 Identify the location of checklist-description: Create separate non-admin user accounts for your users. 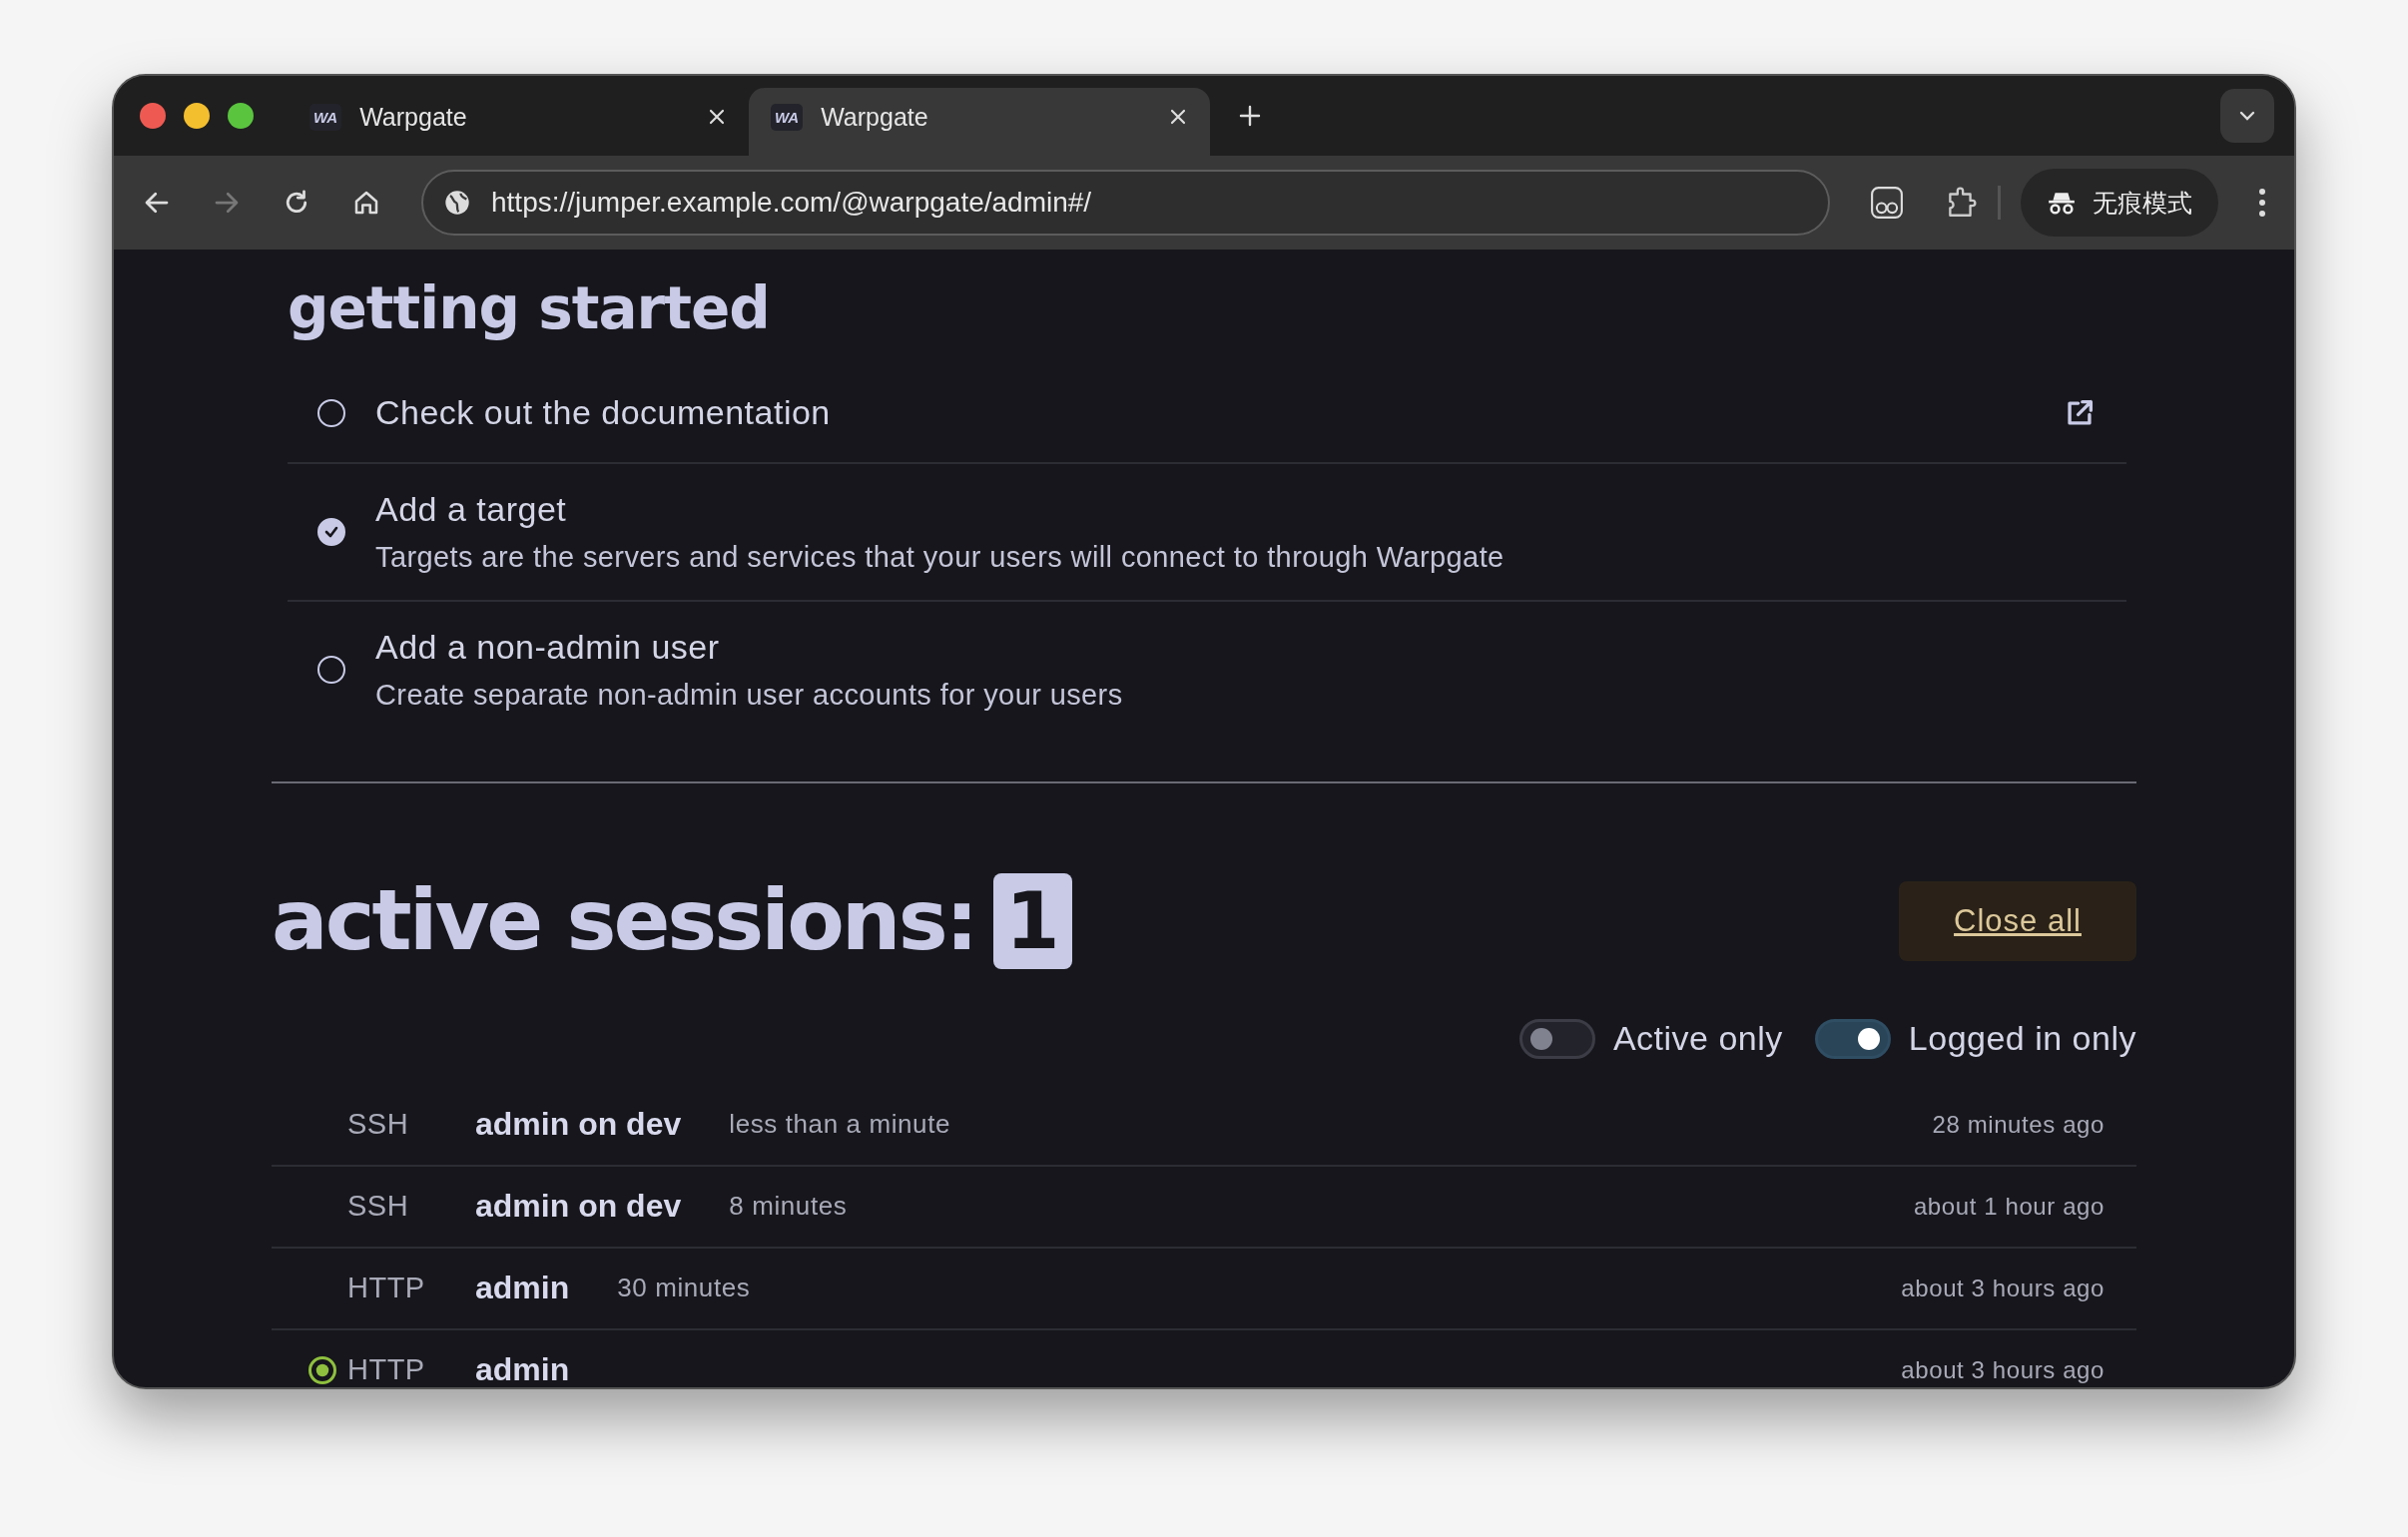
(749, 695).